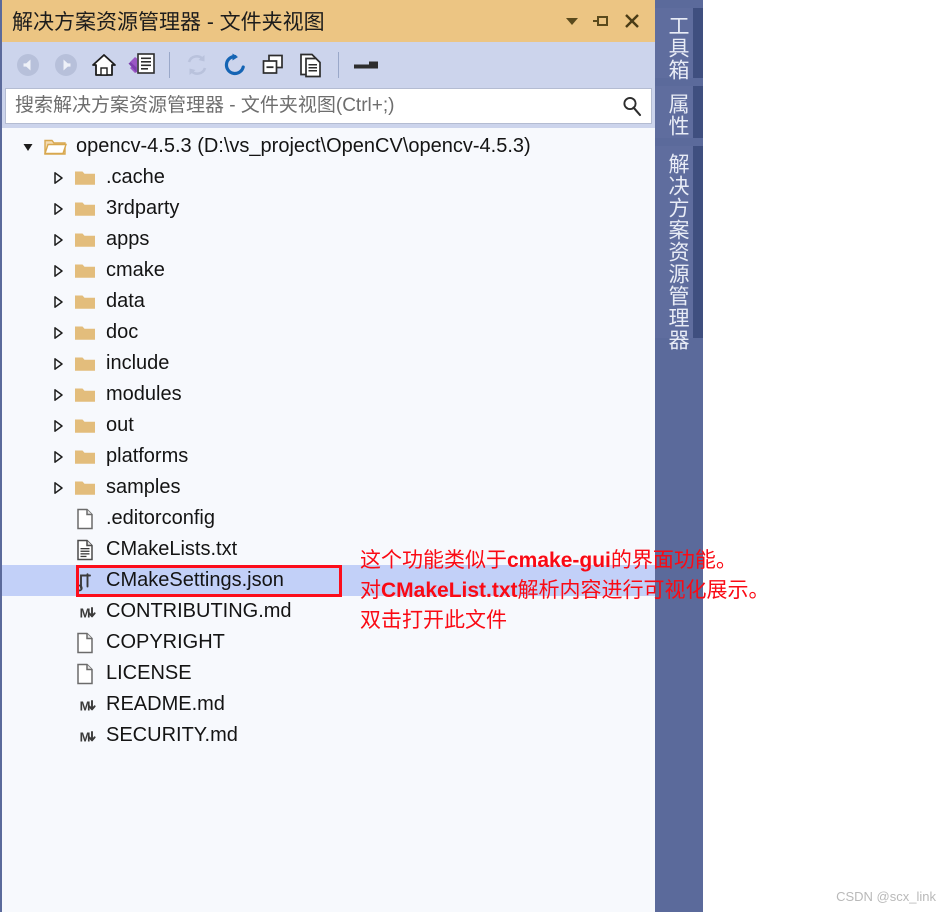  Describe the element at coordinates (138, 363) in the screenshot. I see `tree-row-label: include` at that location.